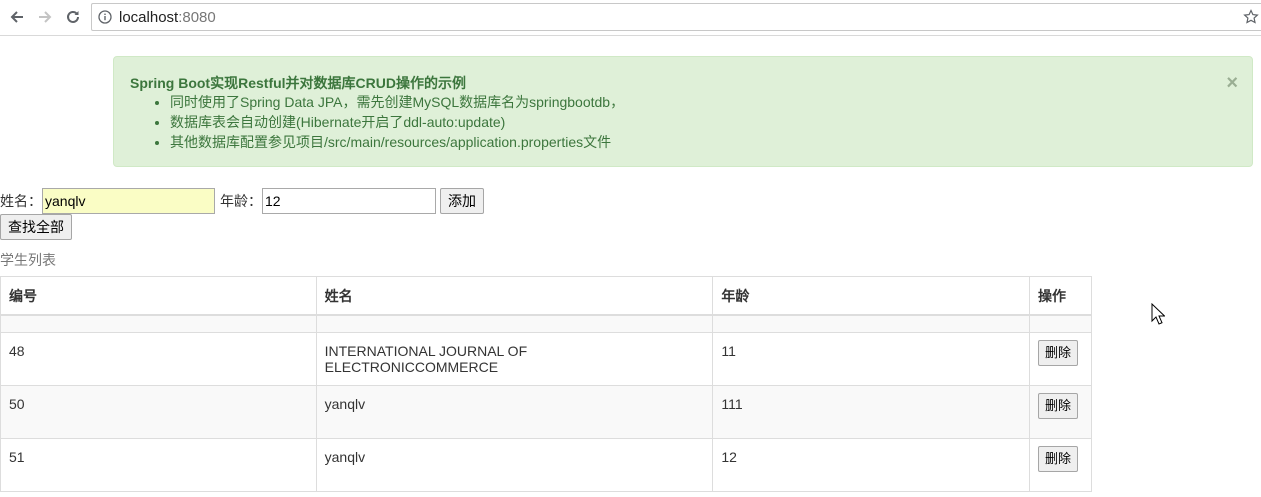 The width and height of the screenshot is (1261, 497). Describe the element at coordinates (158, 412) in the screenshot. I see `cell-id: 50` at that location.